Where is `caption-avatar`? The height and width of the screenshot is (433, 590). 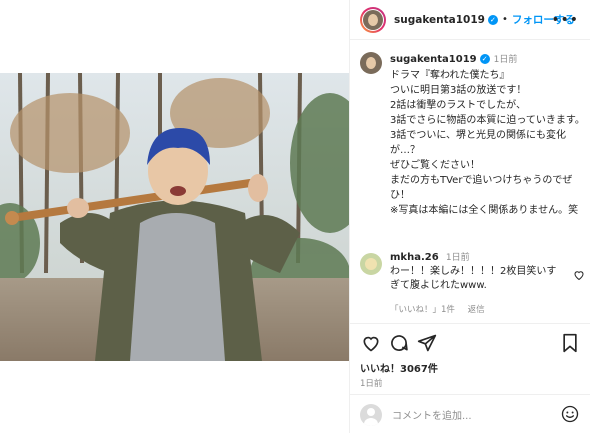 caption-avatar is located at coordinates (371, 63).